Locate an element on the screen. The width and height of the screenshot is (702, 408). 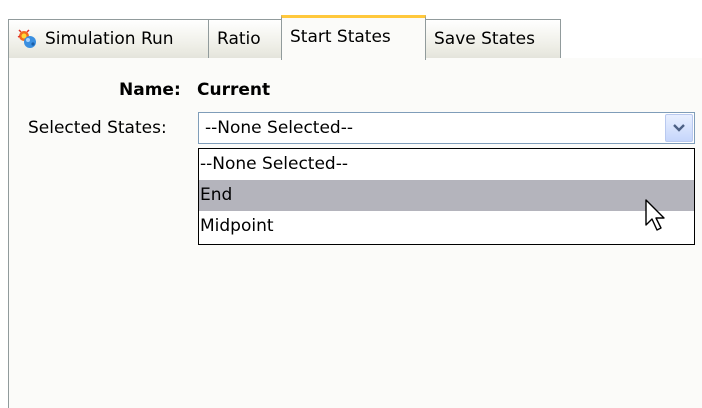
chevron-down-icon is located at coordinates (679, 128).